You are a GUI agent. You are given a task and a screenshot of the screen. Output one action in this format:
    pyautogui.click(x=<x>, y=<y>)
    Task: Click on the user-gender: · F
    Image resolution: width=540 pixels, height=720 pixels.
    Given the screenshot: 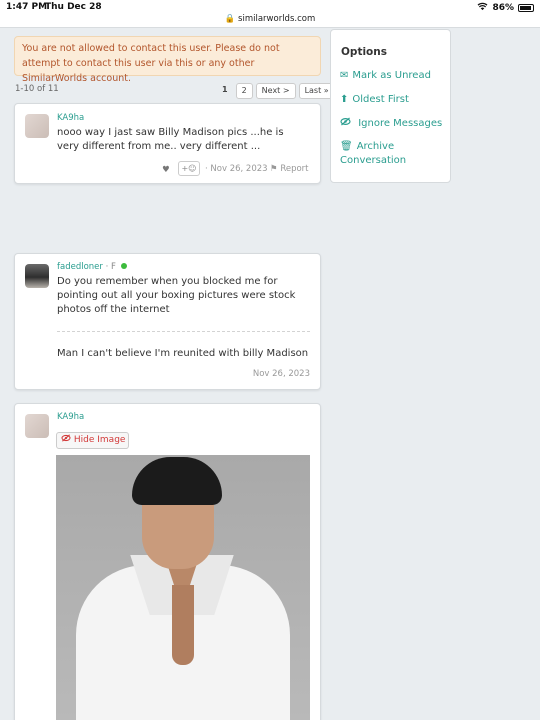 What is the action you would take?
    pyautogui.click(x=110, y=267)
    